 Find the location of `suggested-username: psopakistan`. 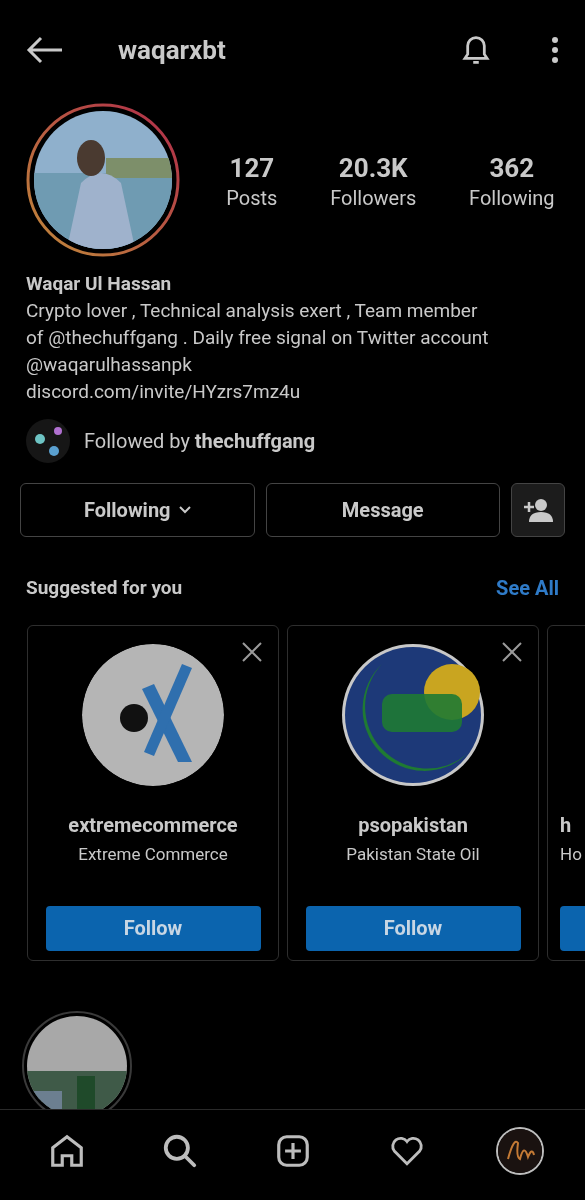

suggested-username: psopakistan is located at coordinates (413, 825).